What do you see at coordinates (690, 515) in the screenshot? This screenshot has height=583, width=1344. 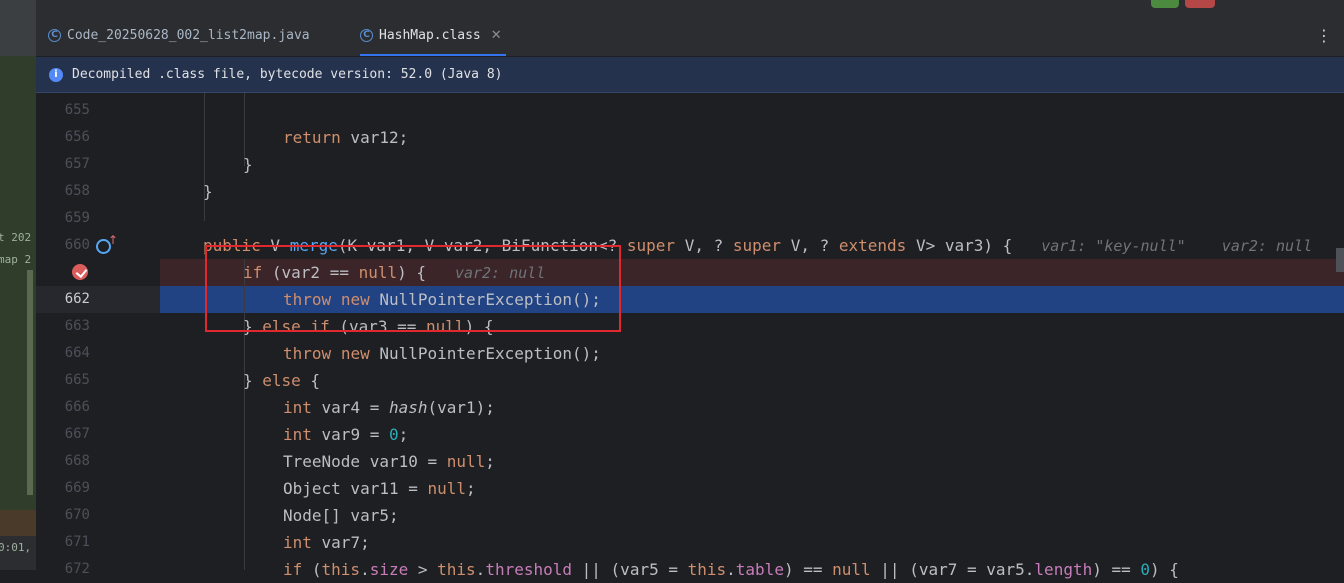 I see `code-line: 670 Node[] var5;` at bounding box center [690, 515].